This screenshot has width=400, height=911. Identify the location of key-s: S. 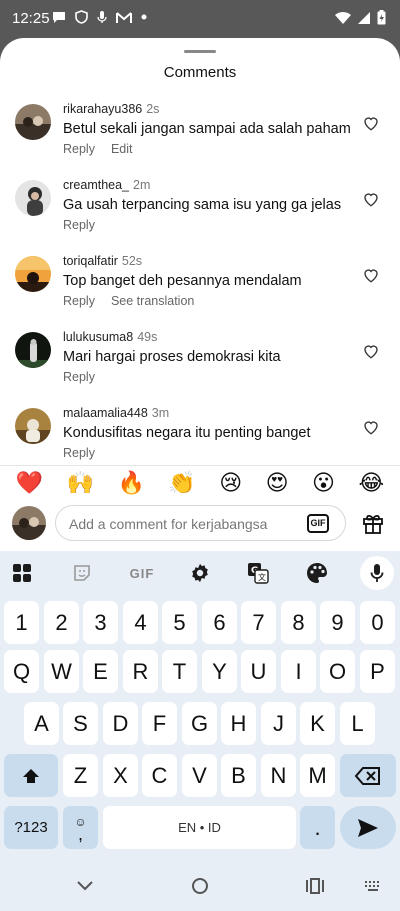
(80, 723).